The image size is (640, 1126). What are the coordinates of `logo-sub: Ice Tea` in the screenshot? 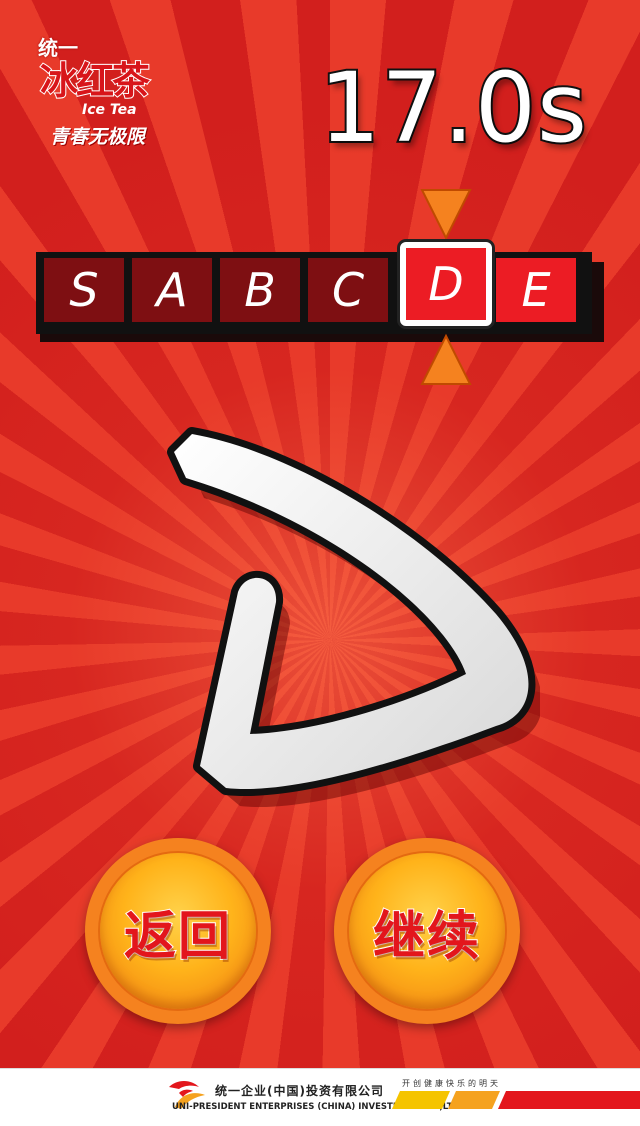 It's located at (109, 110).